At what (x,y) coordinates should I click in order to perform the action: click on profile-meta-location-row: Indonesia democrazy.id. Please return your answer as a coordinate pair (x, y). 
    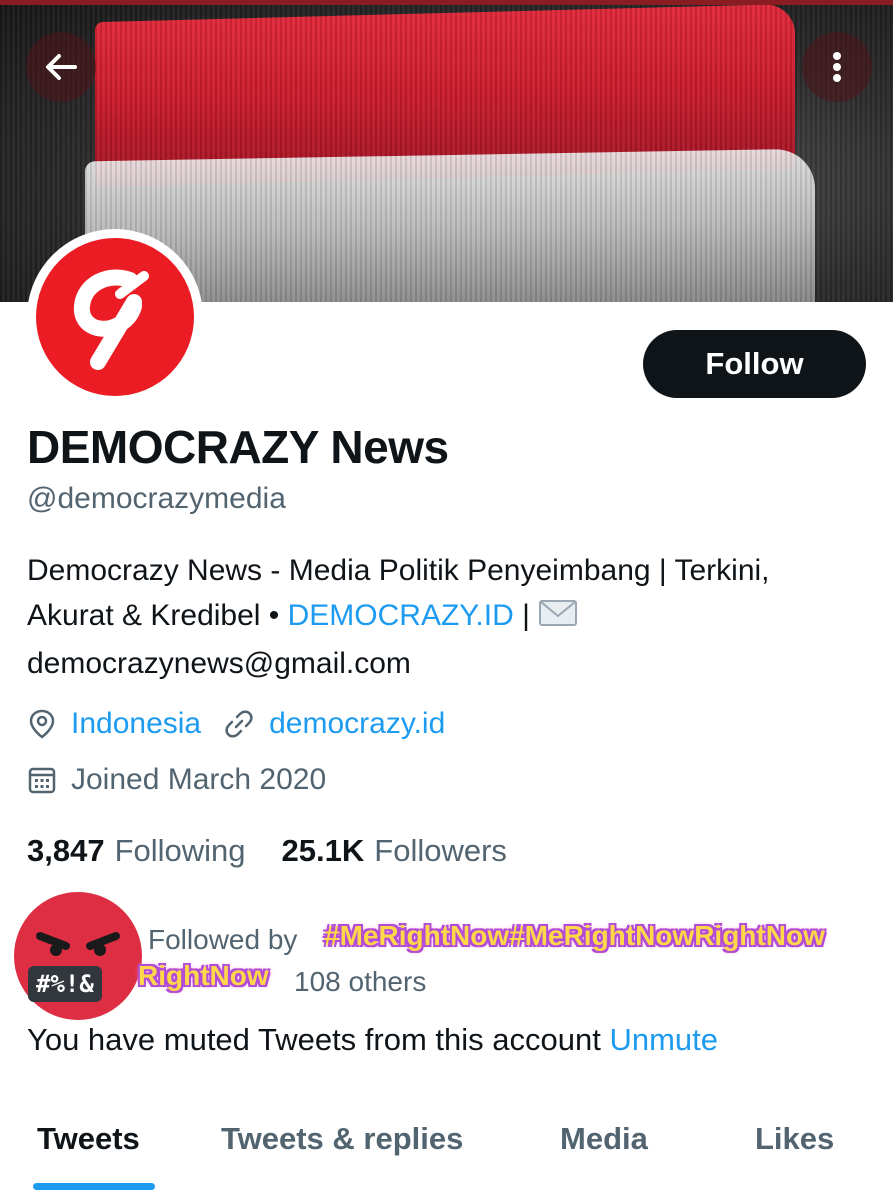
    Looking at the image, I should click on (236, 724).